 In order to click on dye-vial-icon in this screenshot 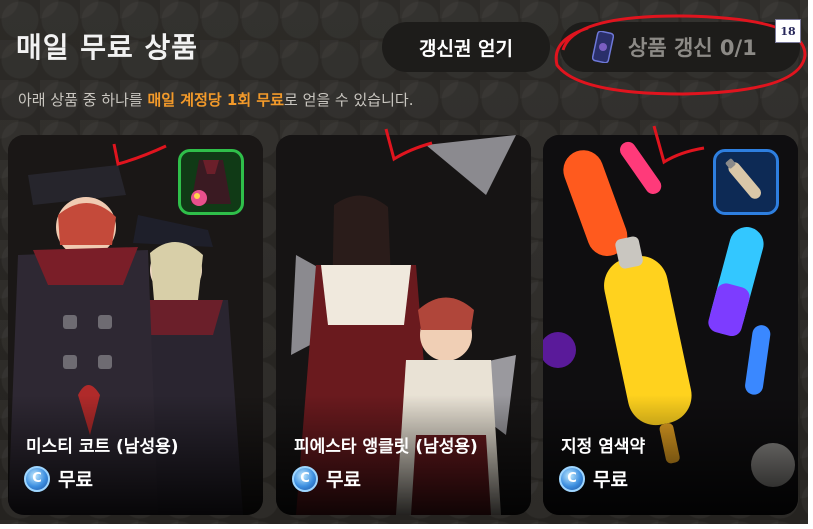, I will do `click(743, 178)`.